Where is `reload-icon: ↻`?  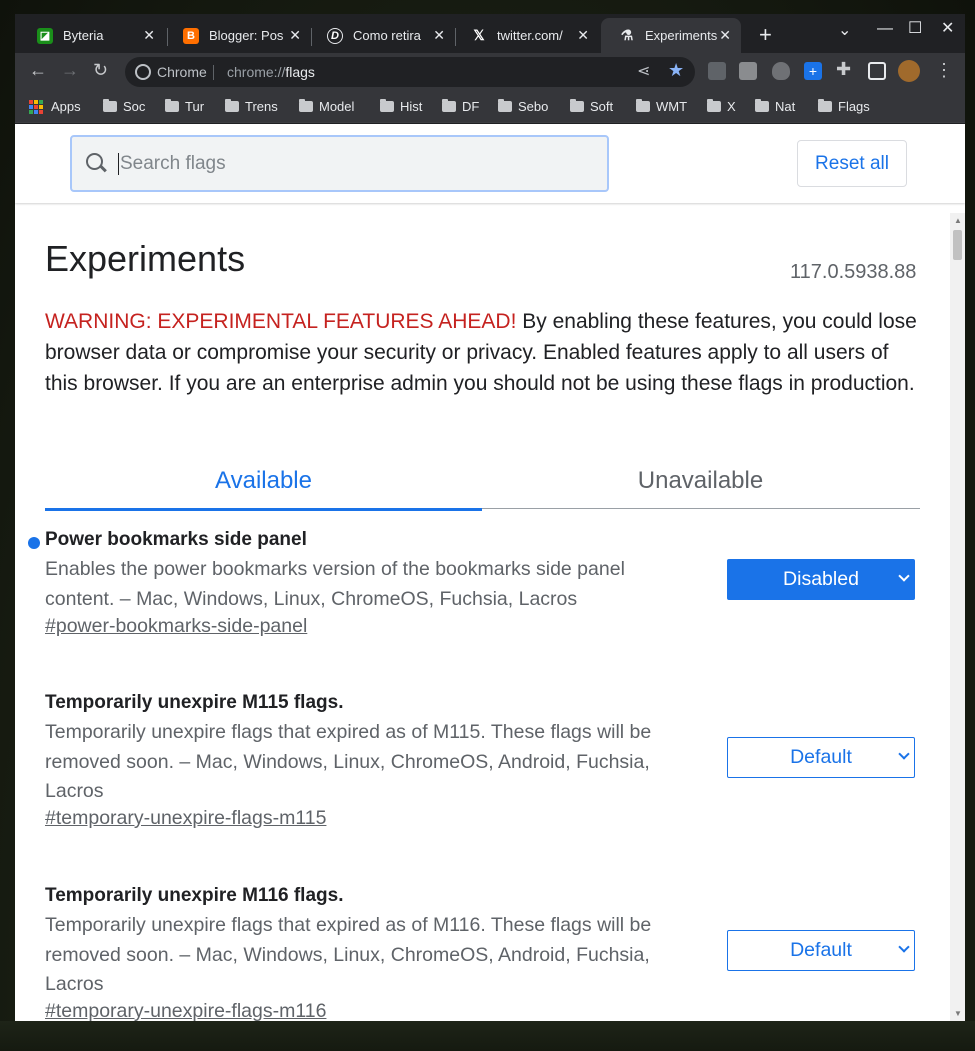 reload-icon: ↻ is located at coordinates (100, 70).